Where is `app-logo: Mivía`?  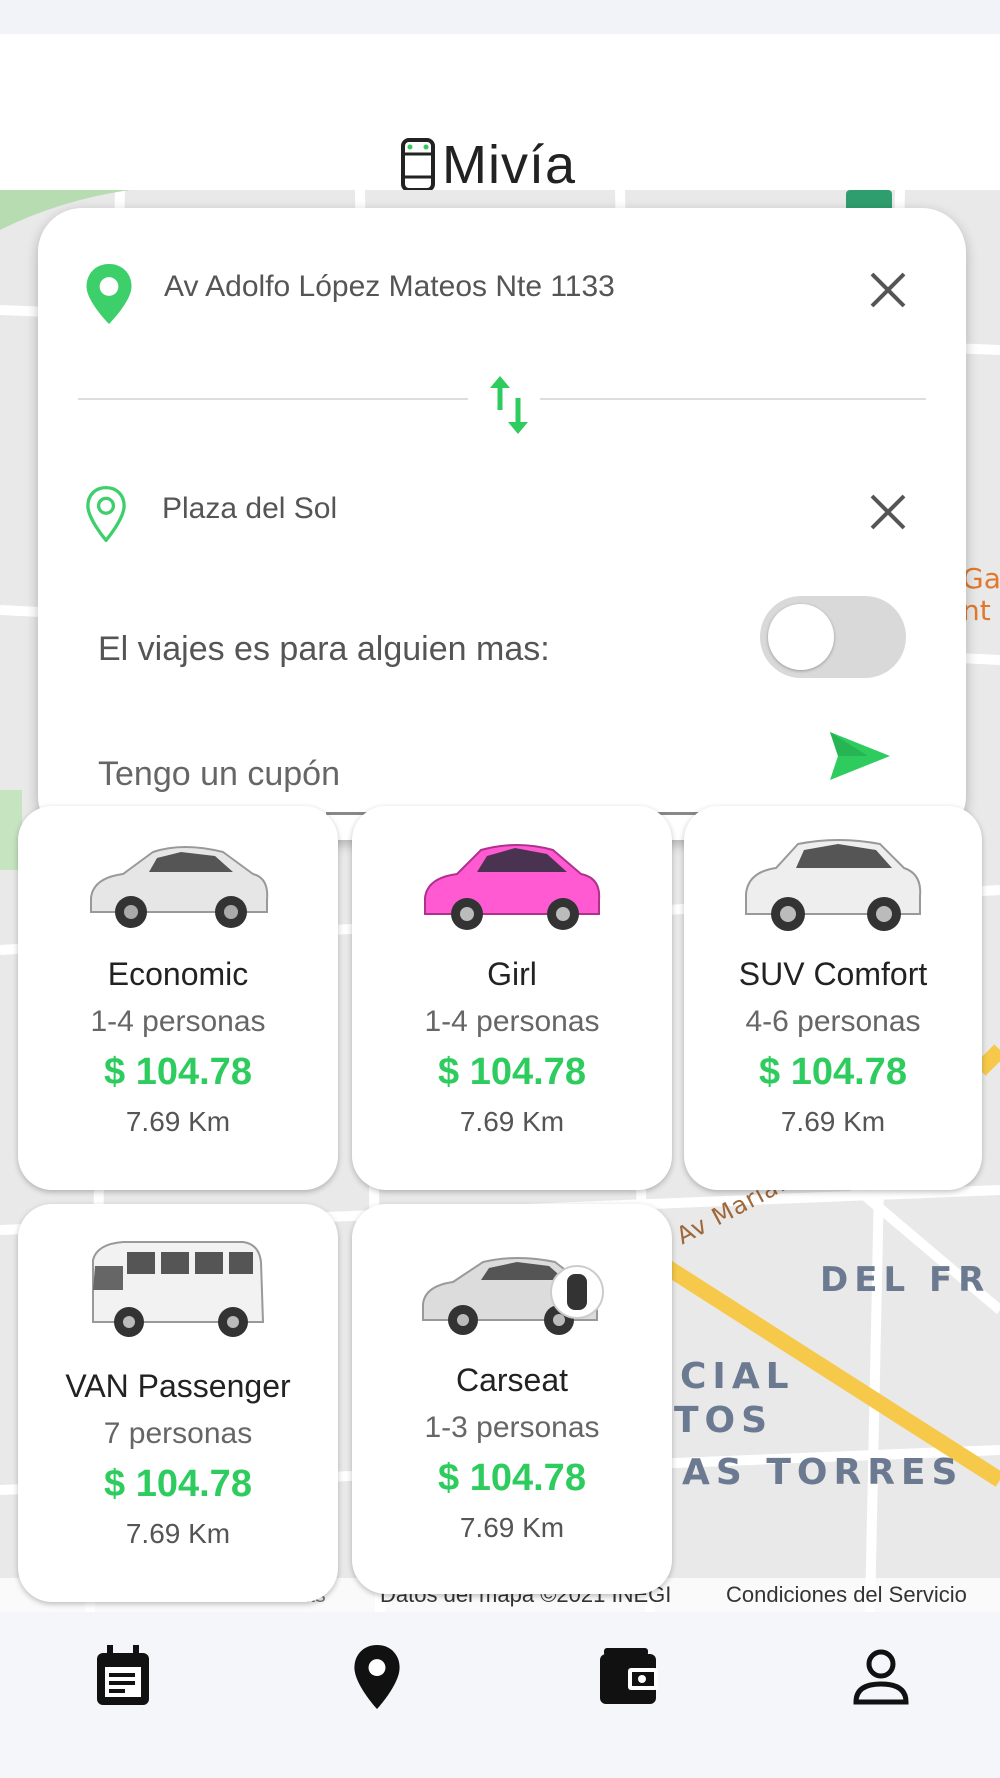 app-logo: Mivía is located at coordinates (488, 165).